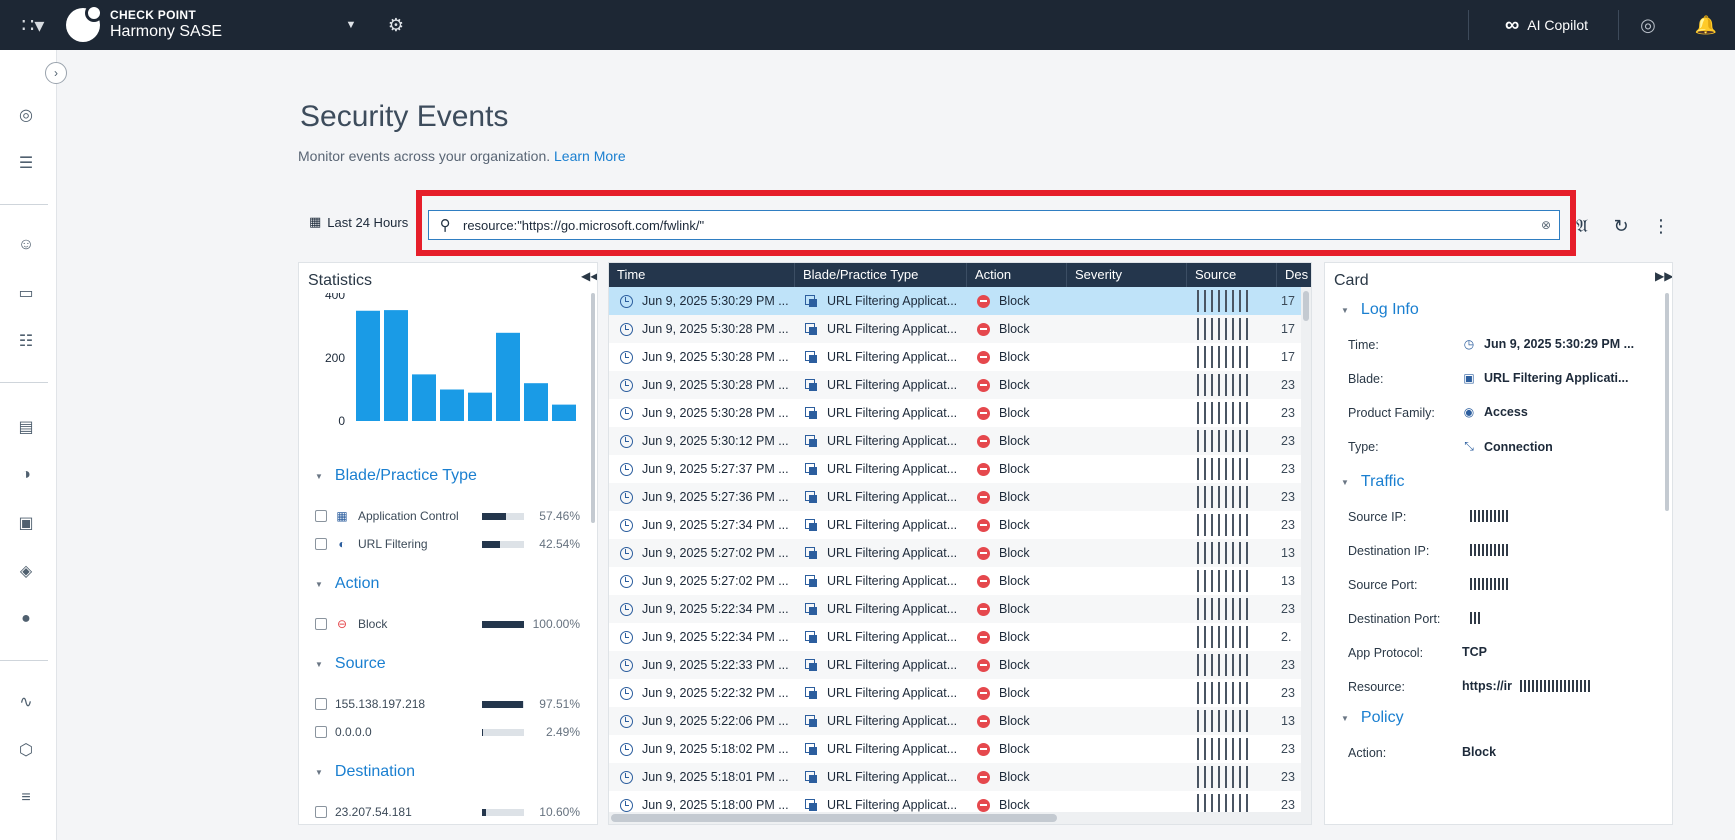 Image resolution: width=1735 pixels, height=840 pixels. I want to click on collapse-right-icon: ▶▶, so click(1663, 276).